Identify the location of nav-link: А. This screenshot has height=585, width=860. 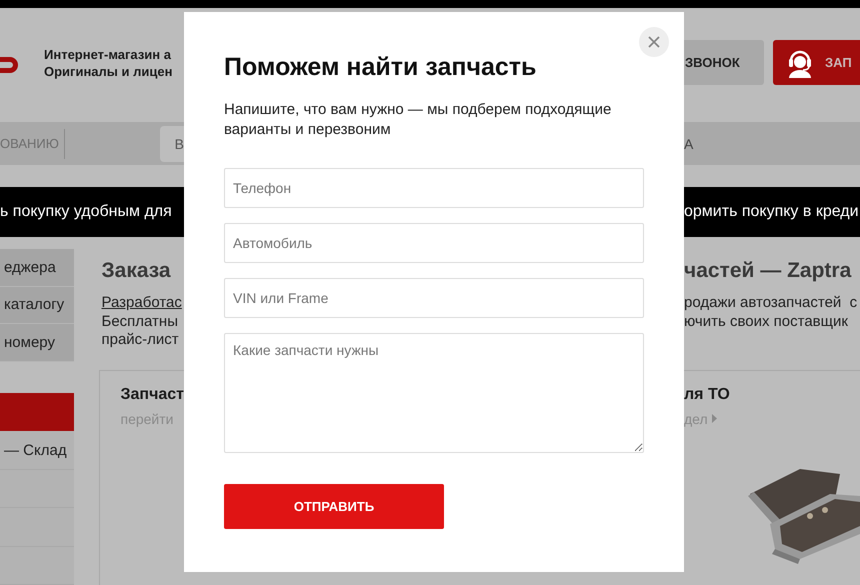
(689, 144).